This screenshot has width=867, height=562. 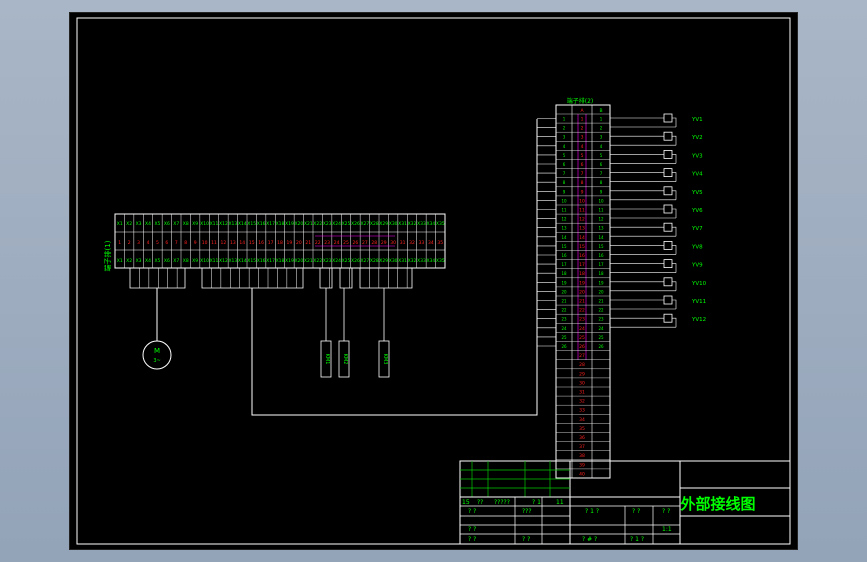 I want to click on component-label: KM3, so click(x=385, y=359).